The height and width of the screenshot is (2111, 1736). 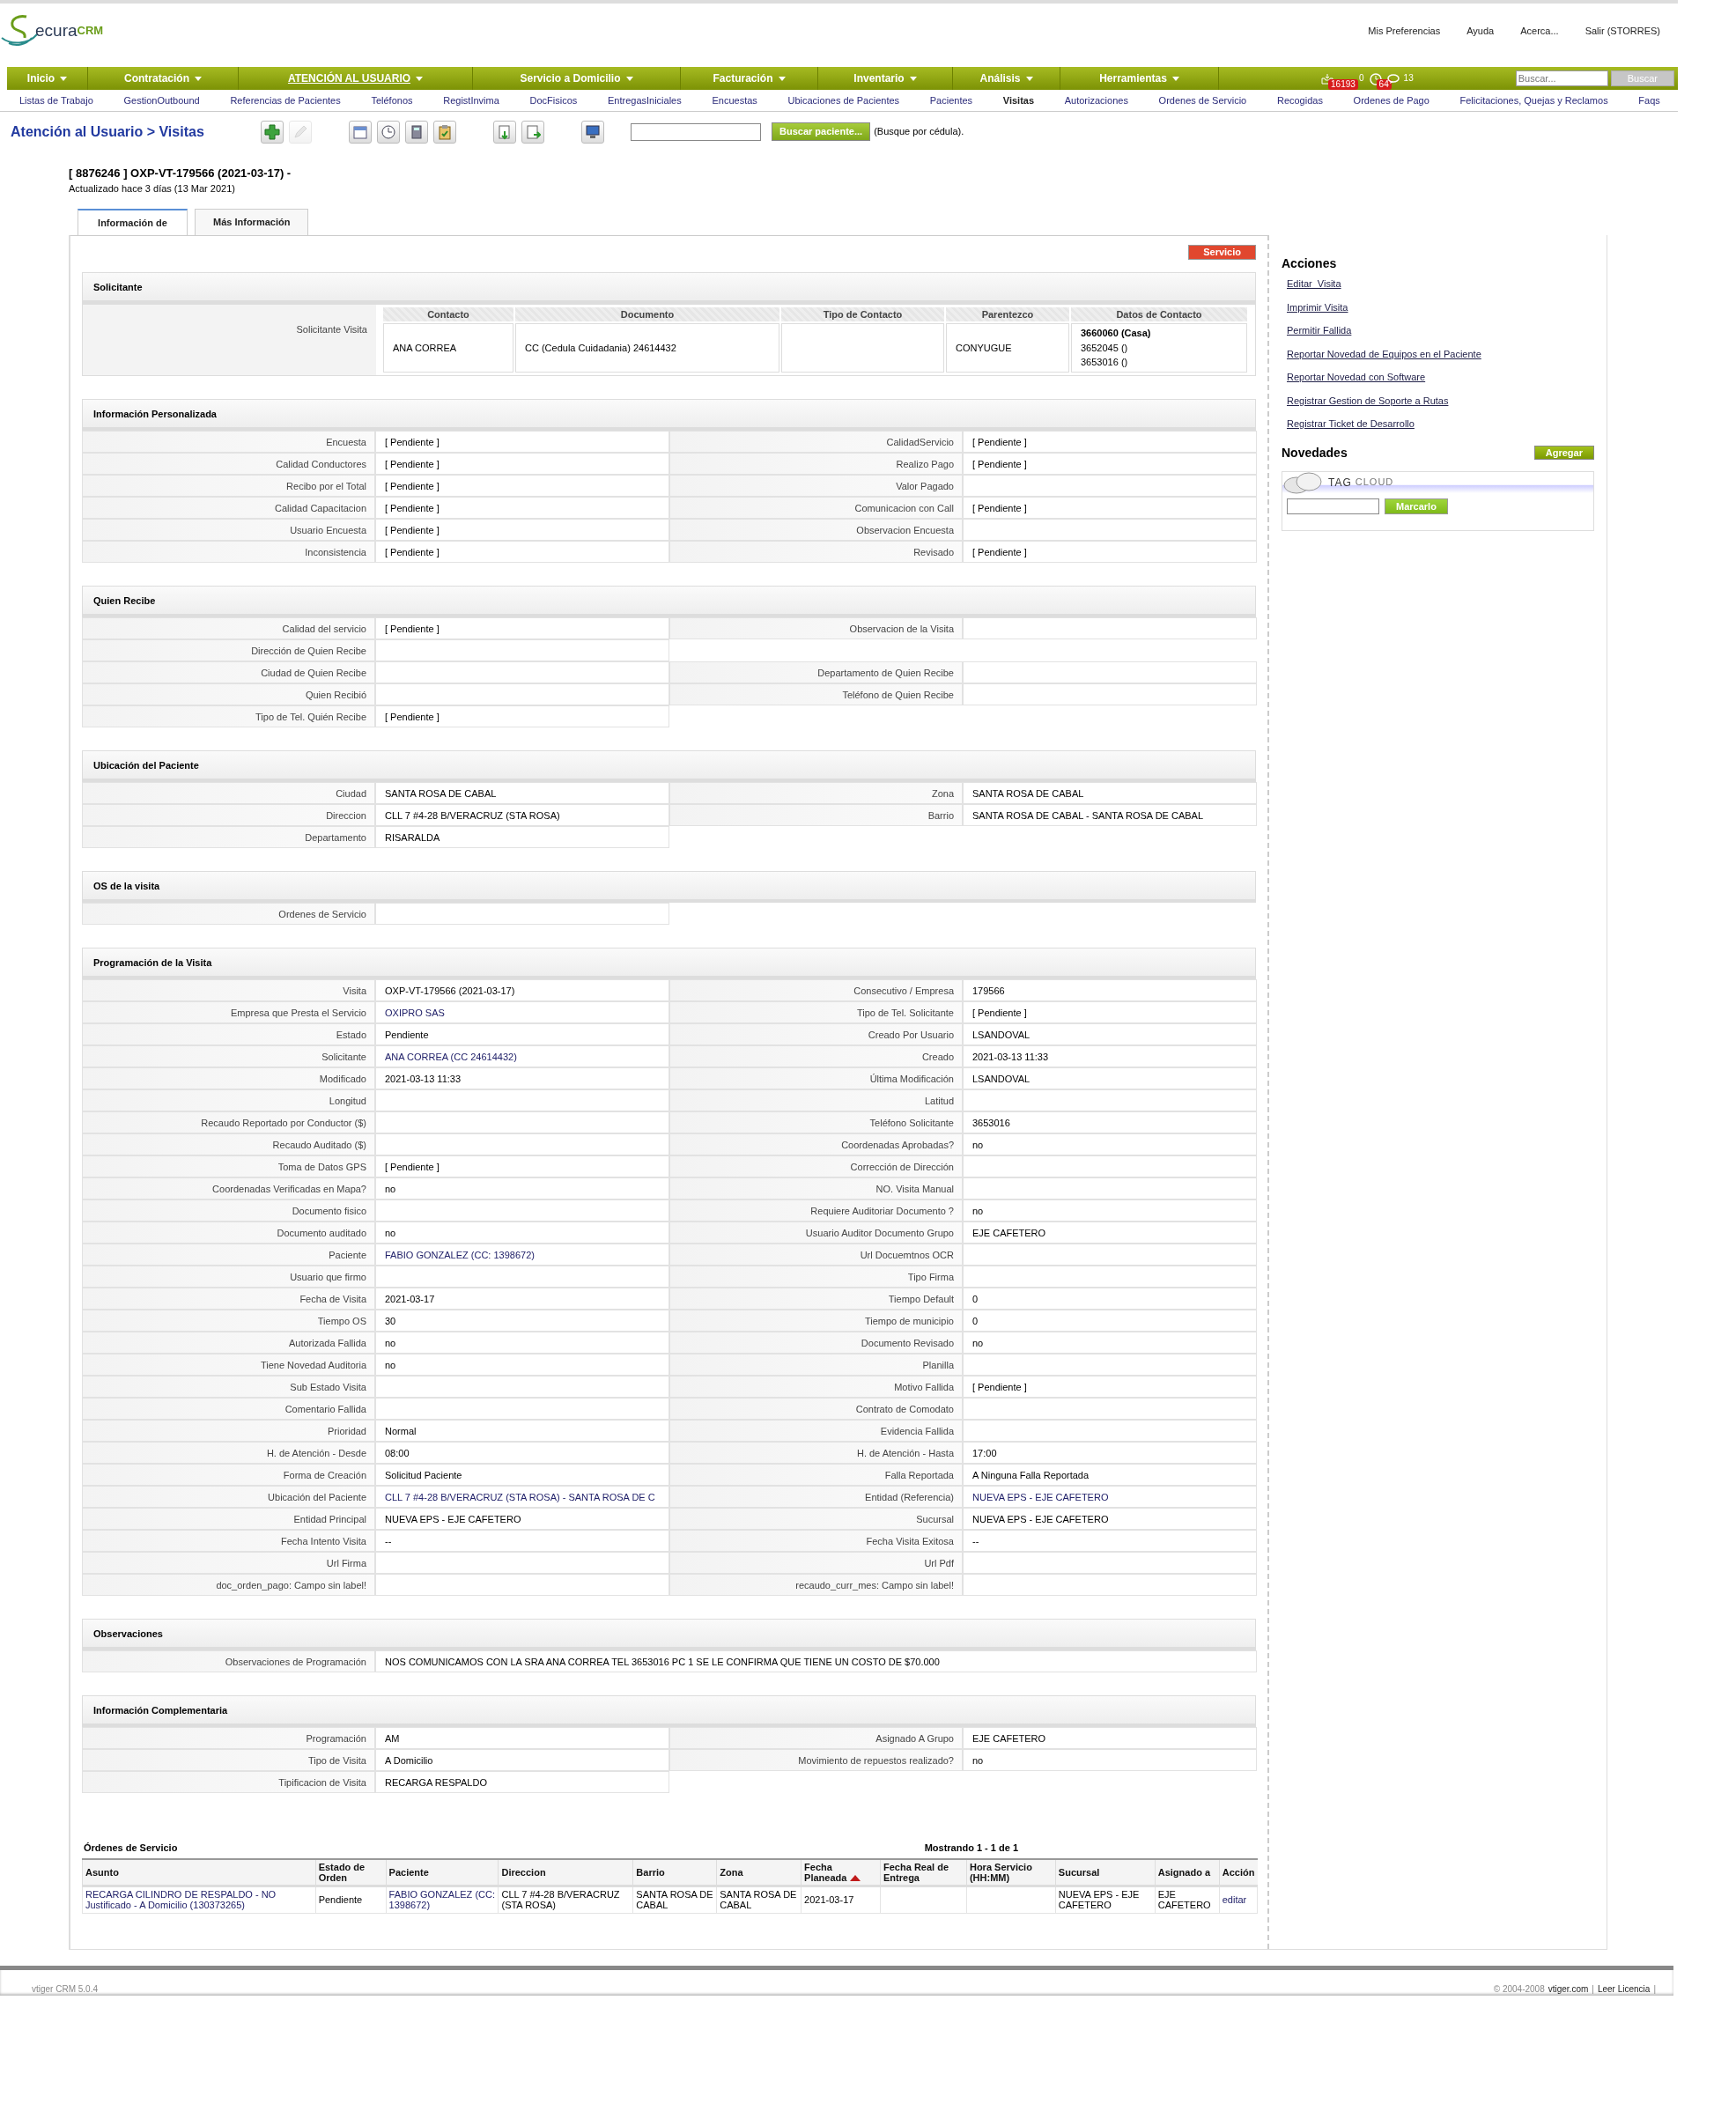 What do you see at coordinates (1018, 100) in the screenshot?
I see `submenu-item: Visitas` at bounding box center [1018, 100].